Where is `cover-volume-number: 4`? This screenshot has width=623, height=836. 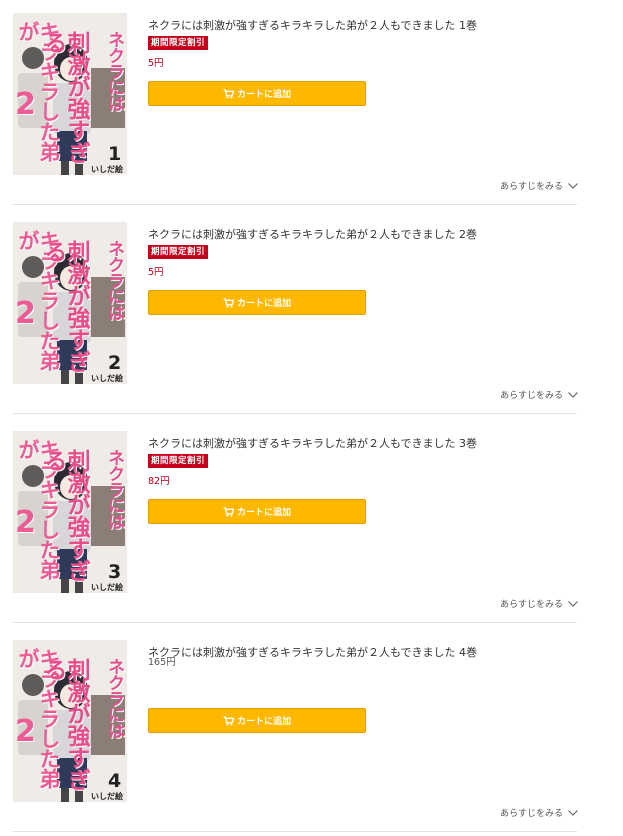
cover-volume-number: 4 is located at coordinates (115, 781).